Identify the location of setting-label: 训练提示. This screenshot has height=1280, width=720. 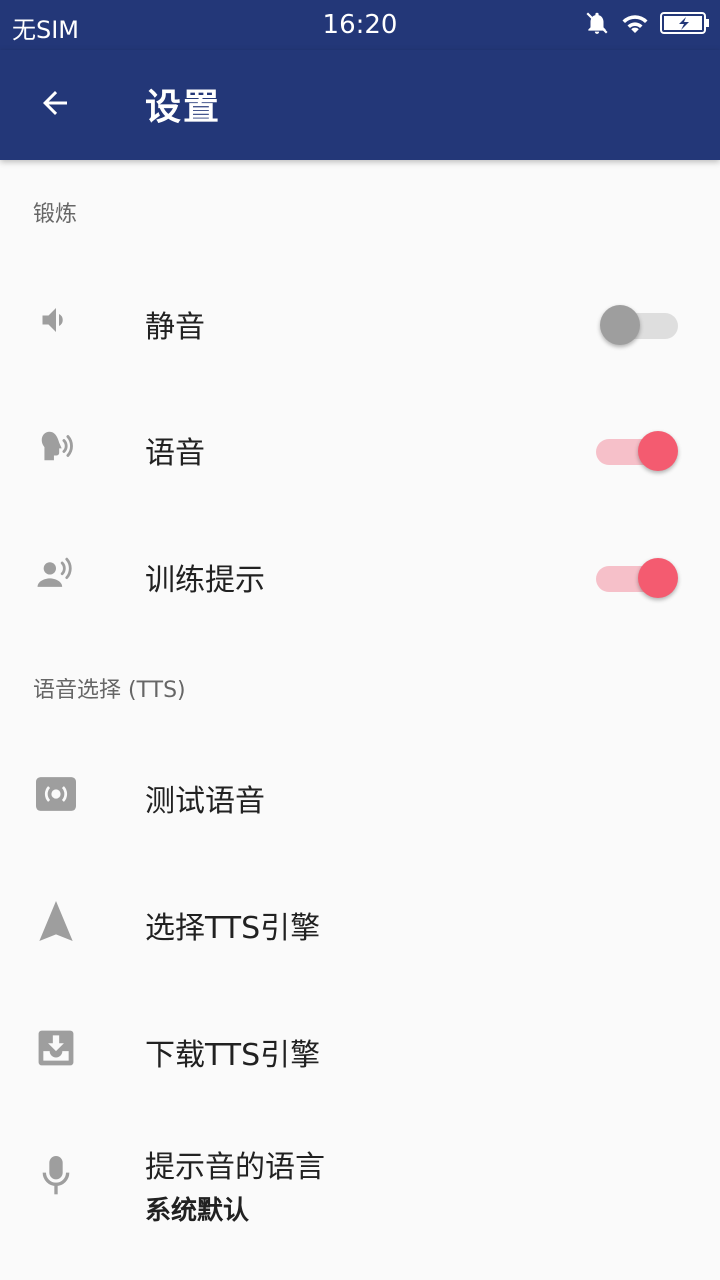
(205, 580).